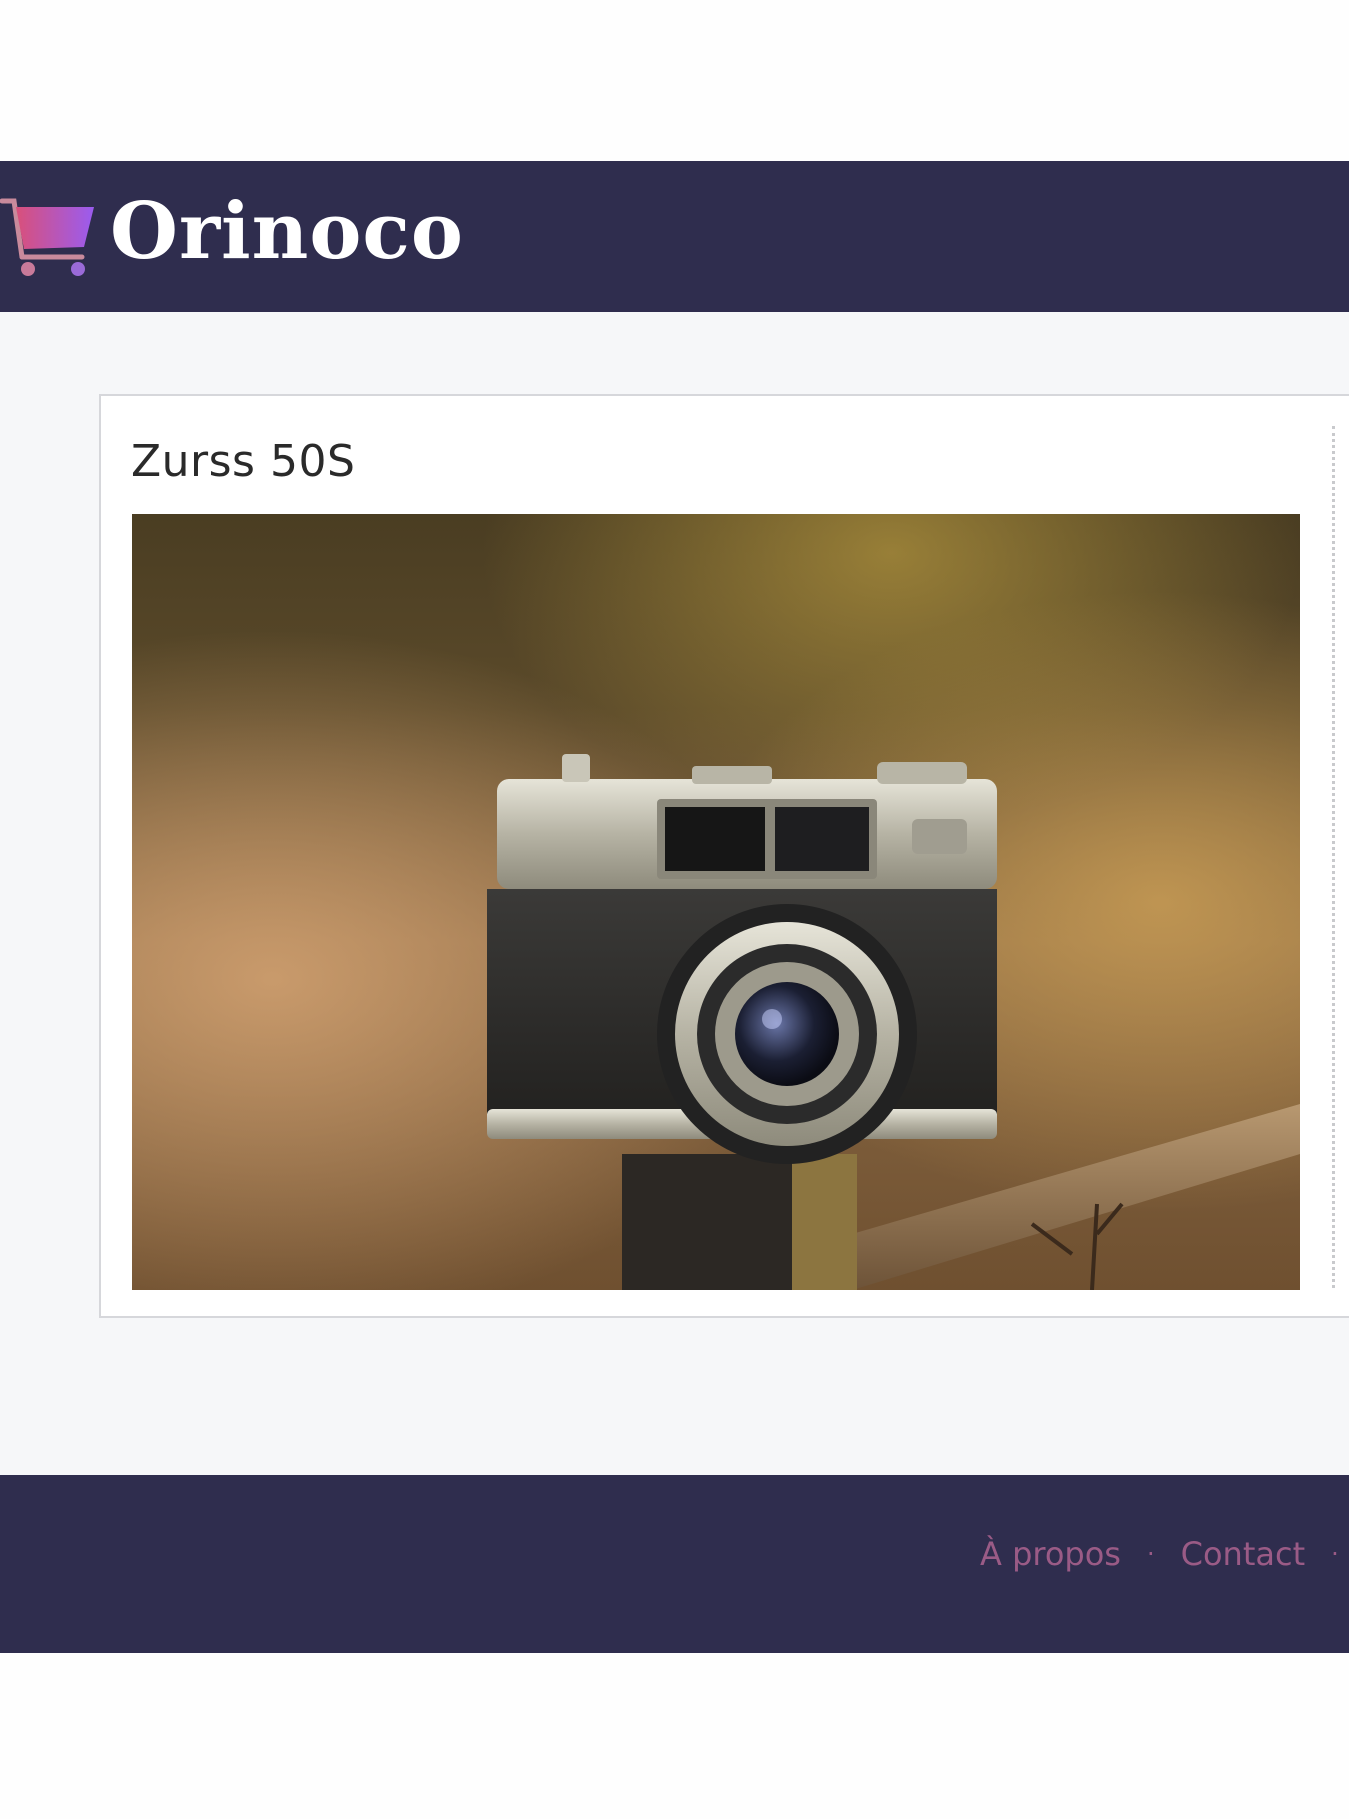 This screenshot has height=1819, width=1349. Describe the element at coordinates (1333, 857) in the screenshot. I see `card-divider` at that location.